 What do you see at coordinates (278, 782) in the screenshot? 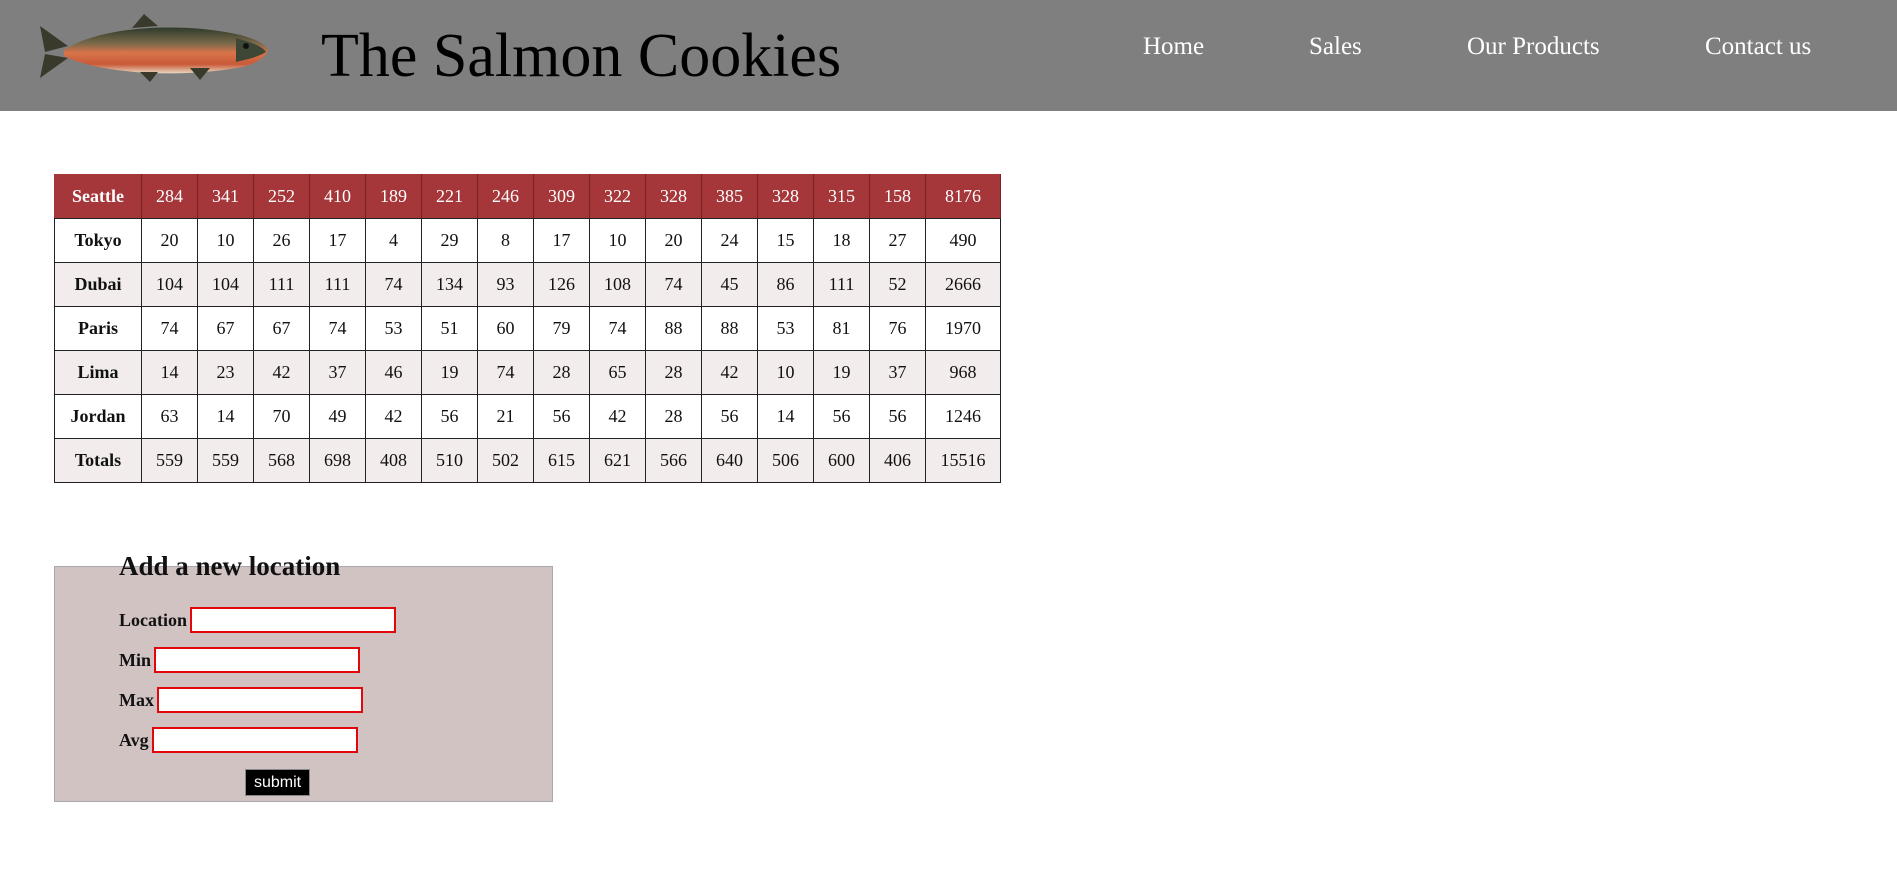
I see `submit-button: submit` at bounding box center [278, 782].